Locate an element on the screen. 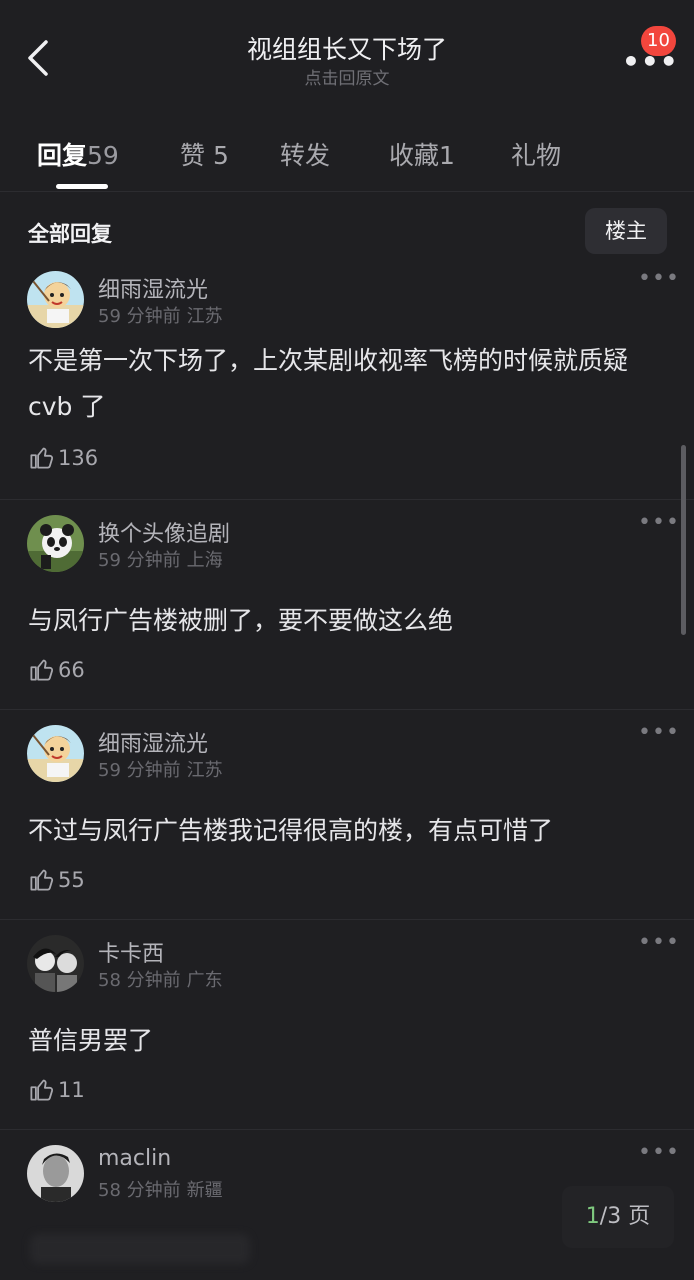  like-button: 136 is located at coordinates (63, 457).